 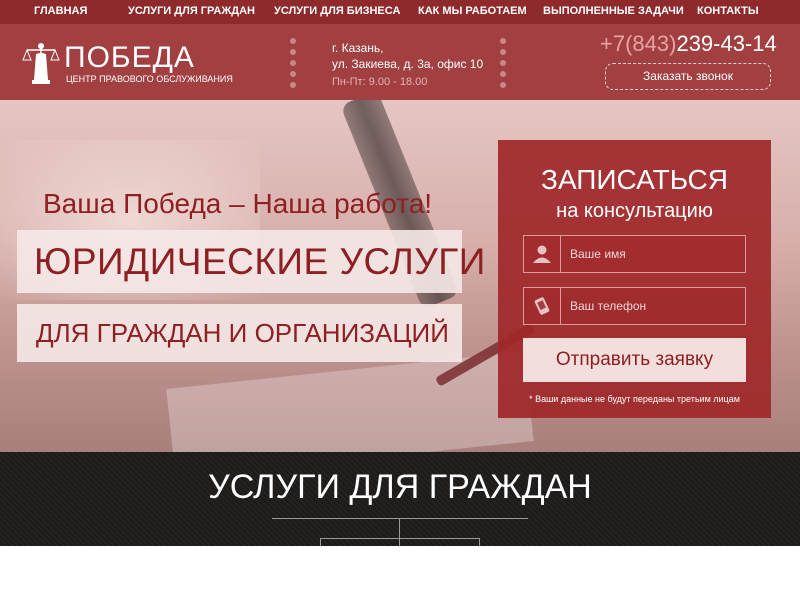 I want to click on phone-input, so click(x=653, y=306).